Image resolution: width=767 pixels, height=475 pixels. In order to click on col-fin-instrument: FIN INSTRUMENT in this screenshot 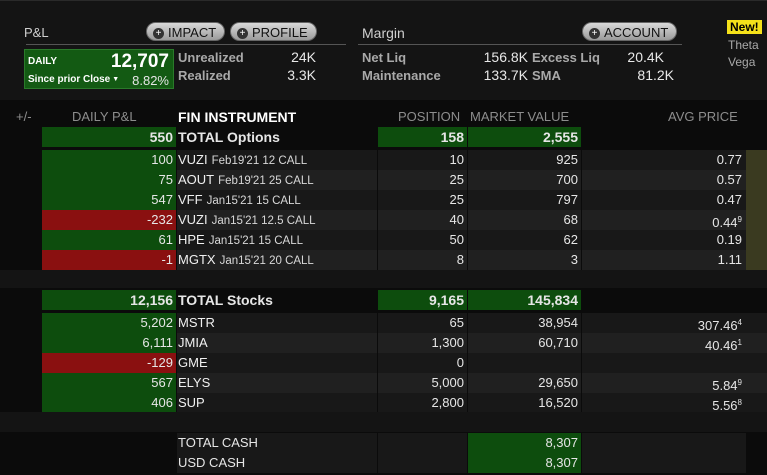, I will do `click(237, 117)`.